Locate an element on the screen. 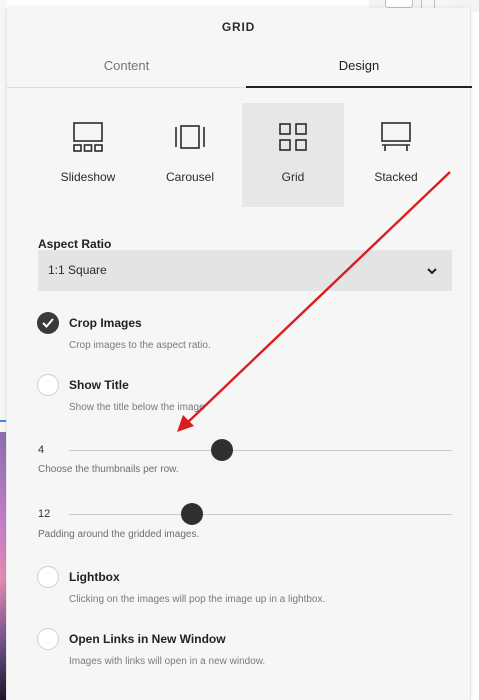 This screenshot has height=700, width=479. show-title-desc: Show the title below the image is located at coordinates (137, 407).